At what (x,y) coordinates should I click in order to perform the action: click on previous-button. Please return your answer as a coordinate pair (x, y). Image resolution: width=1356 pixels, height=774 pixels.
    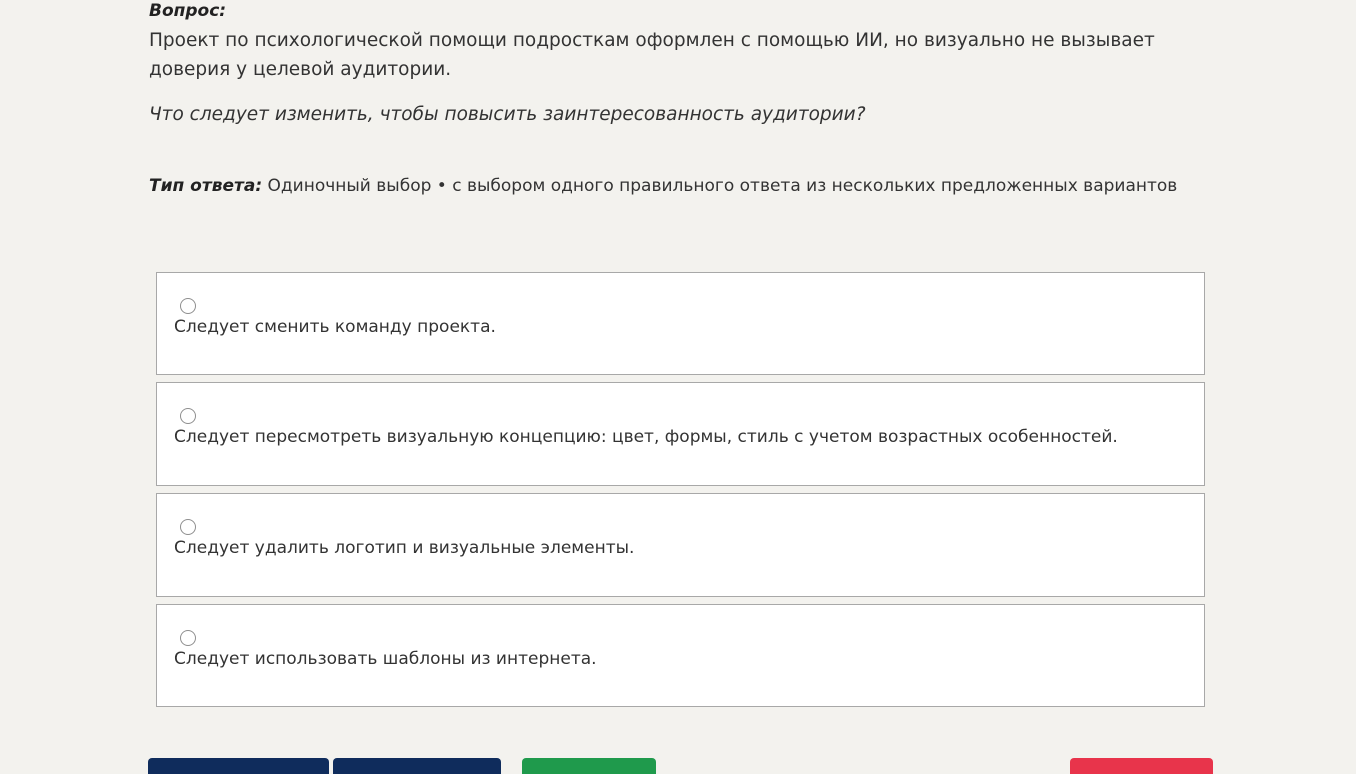
    Looking at the image, I should click on (238, 766).